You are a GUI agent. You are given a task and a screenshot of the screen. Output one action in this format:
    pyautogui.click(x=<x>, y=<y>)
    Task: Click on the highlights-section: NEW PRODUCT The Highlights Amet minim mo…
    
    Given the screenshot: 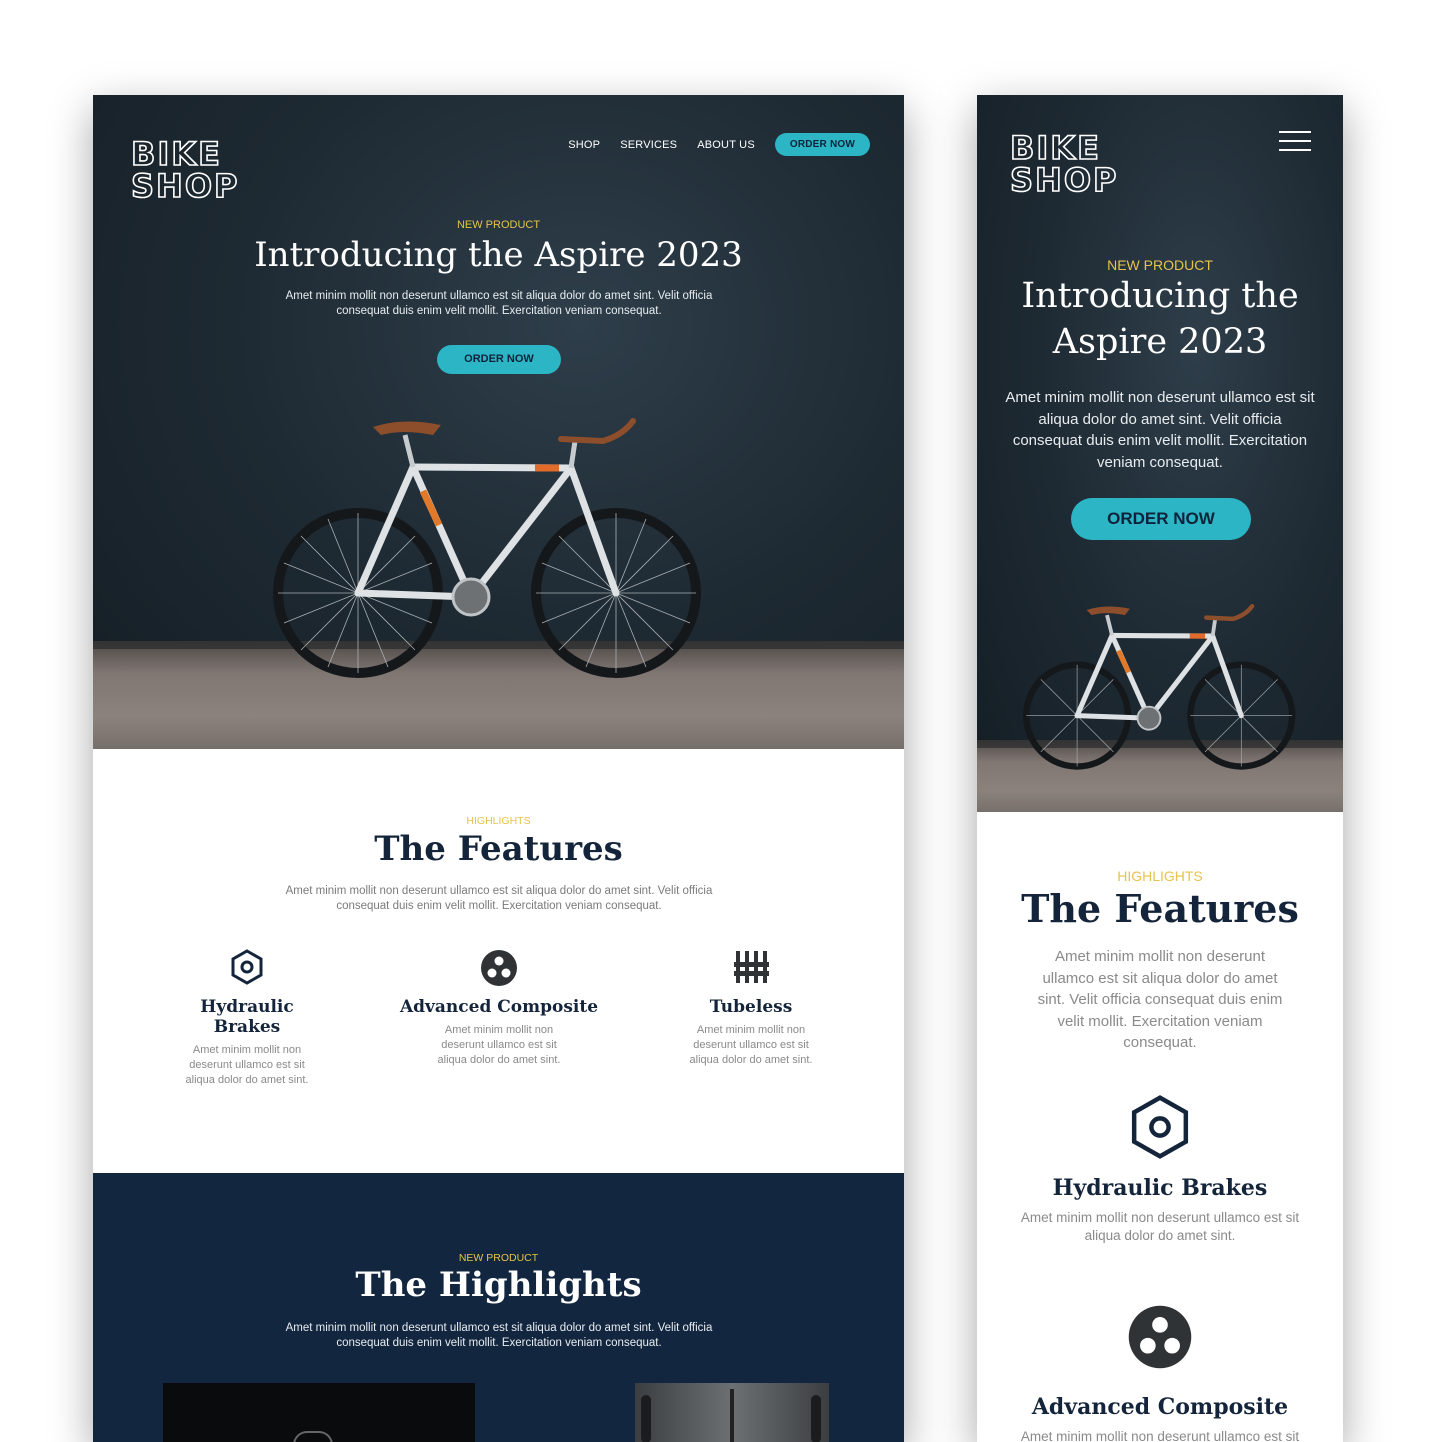 What is the action you would take?
    pyautogui.click(x=498, y=1307)
    